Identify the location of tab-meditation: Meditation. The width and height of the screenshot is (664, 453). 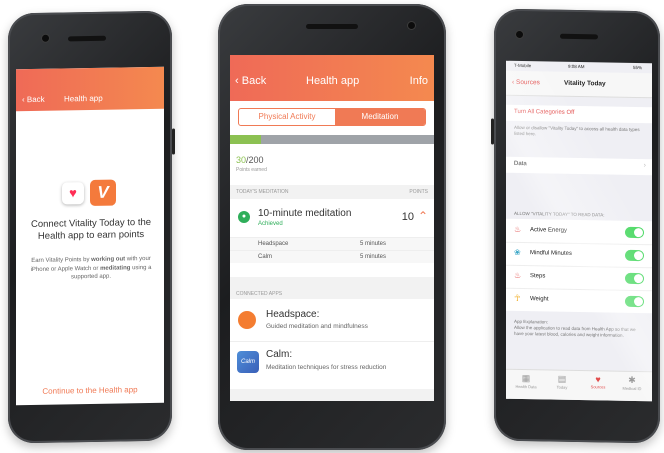
(380, 117).